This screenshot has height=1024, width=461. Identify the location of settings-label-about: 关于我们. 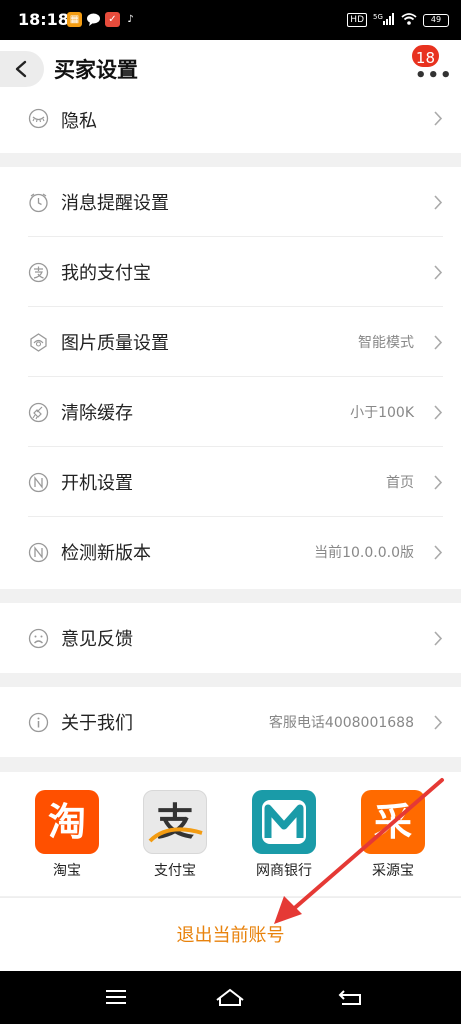
(97, 723).